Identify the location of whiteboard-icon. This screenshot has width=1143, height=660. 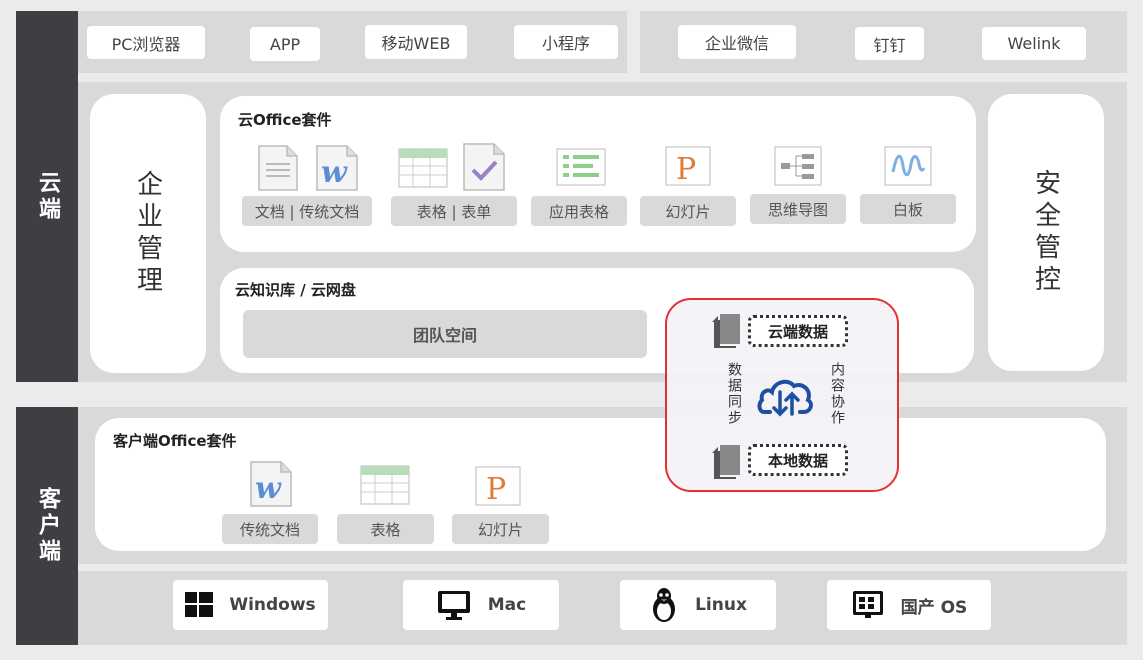
(908, 166).